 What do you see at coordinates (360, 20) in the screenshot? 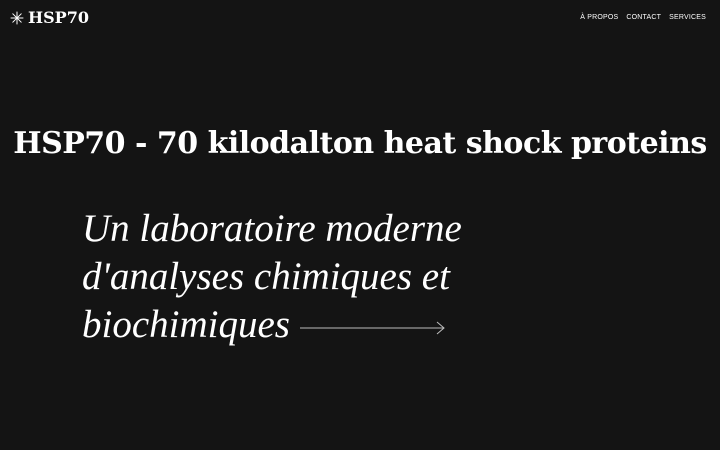
I see `top-bar: HSP70 À PROPOS CONTACT SERVICES` at bounding box center [360, 20].